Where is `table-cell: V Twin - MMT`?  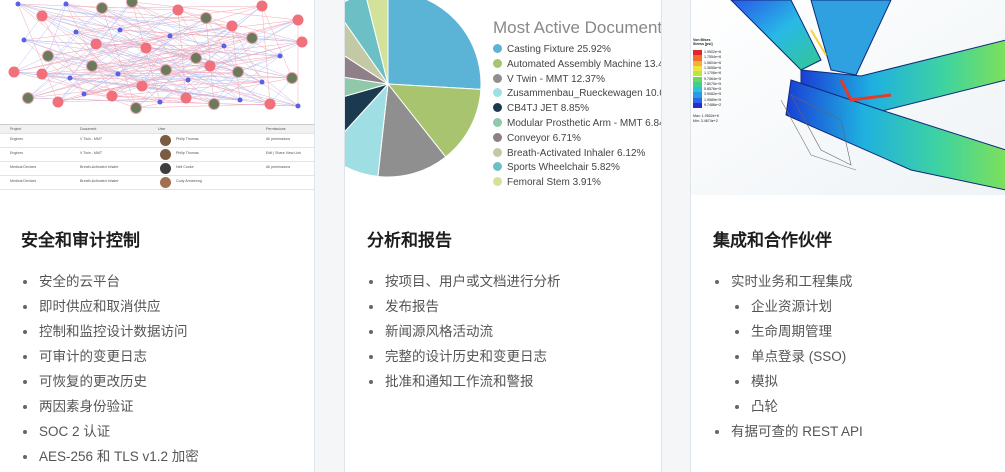 table-cell: V Twin - MMT is located at coordinates (91, 153).